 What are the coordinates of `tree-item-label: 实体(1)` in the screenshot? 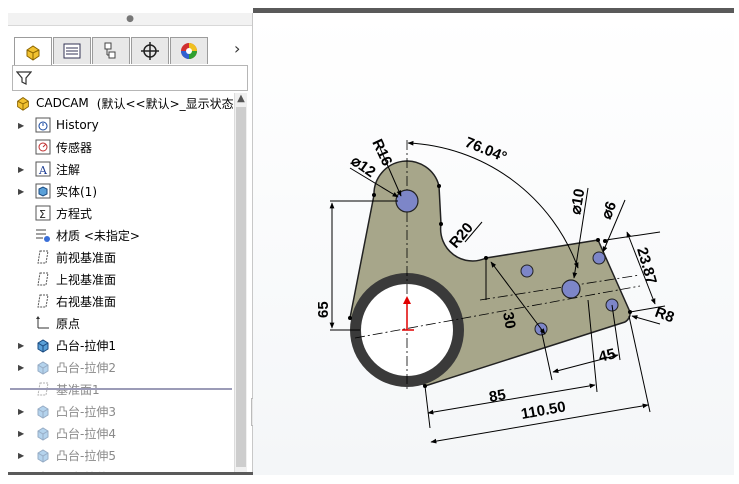 It's located at (76, 191).